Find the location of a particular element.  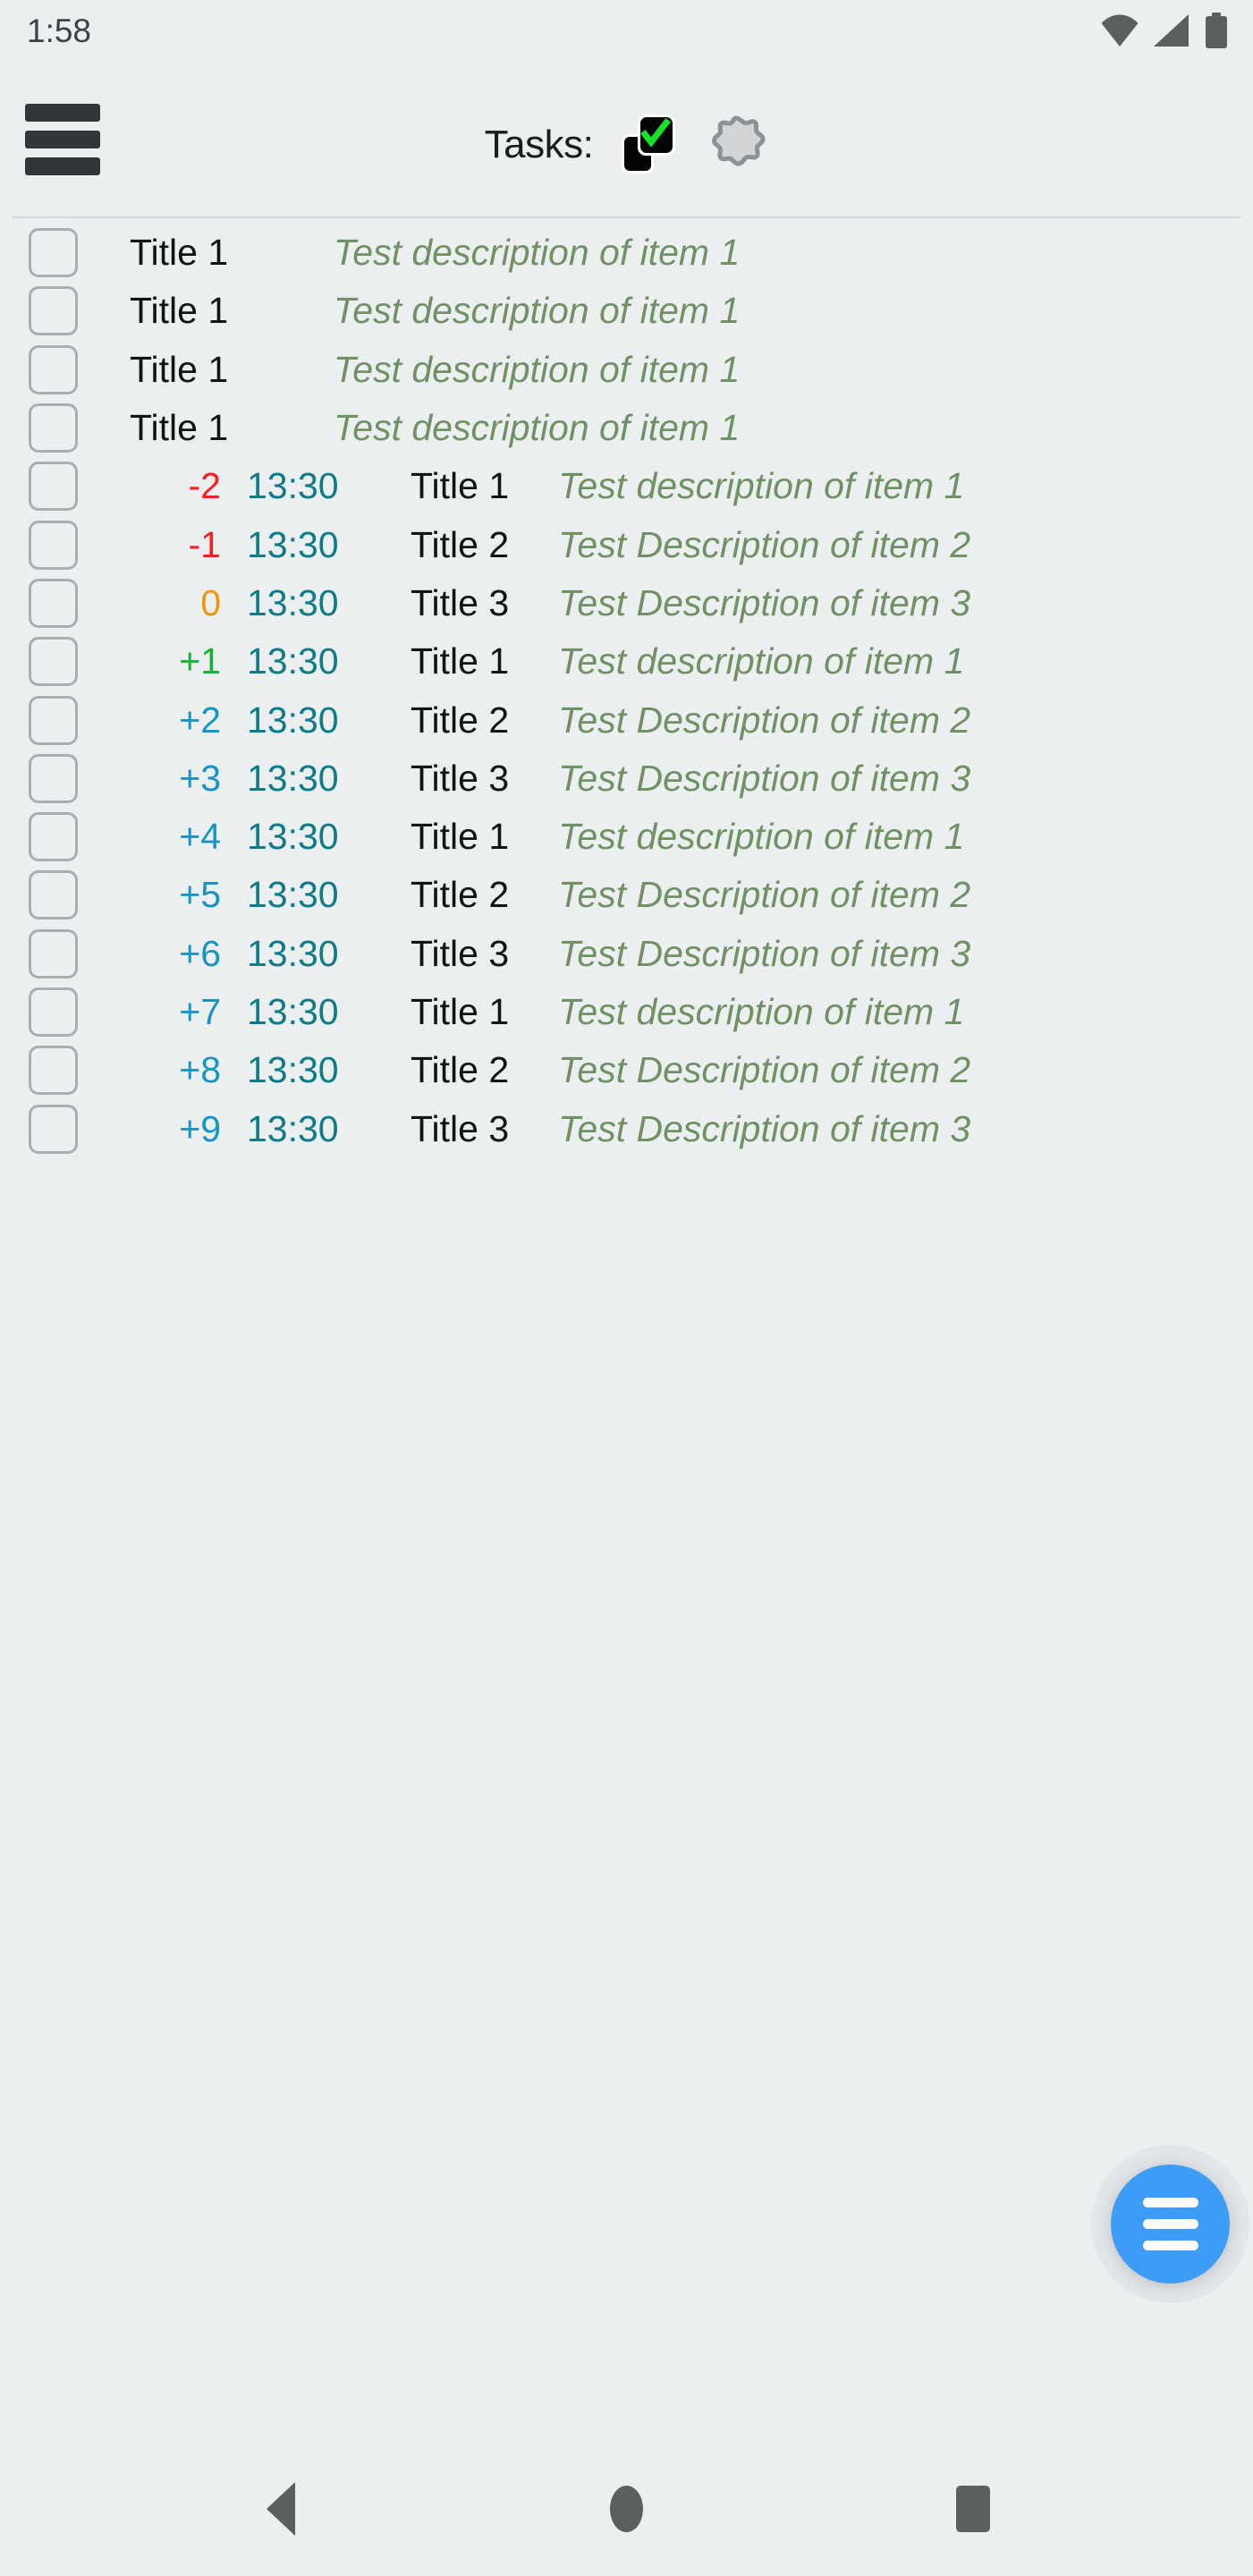

signal-icon is located at coordinates (1171, 30).